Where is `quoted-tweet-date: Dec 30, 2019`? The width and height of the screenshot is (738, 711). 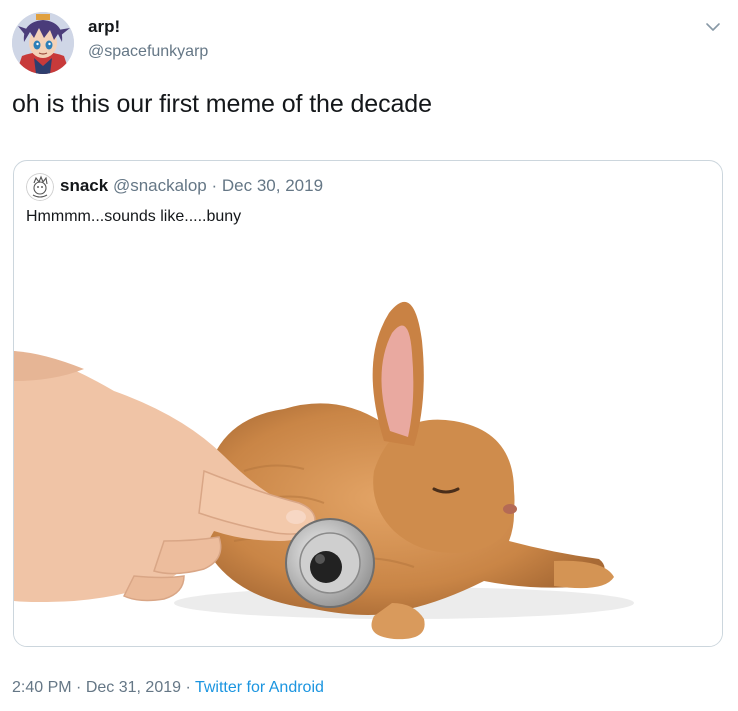
quoted-tweet-date: Dec 30, 2019 is located at coordinates (272, 185).